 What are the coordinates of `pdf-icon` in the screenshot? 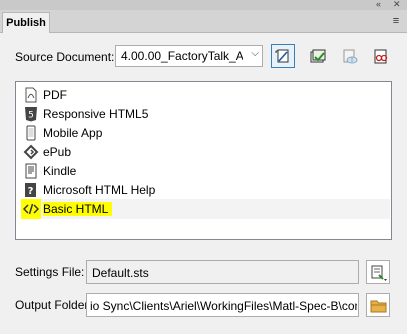 It's located at (31, 95).